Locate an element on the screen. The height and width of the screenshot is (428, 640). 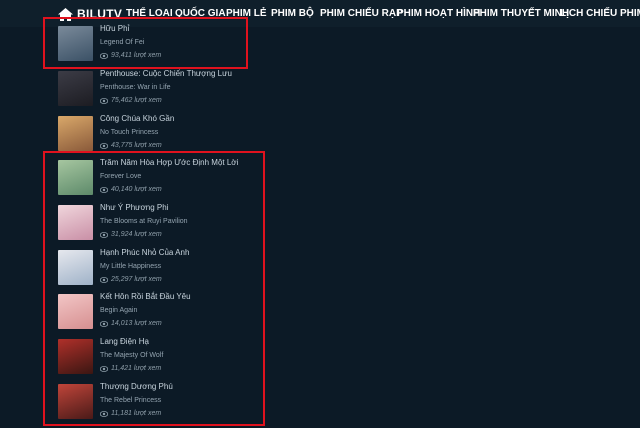
movie-title: Công Chúa Khó Gần is located at coordinates (137, 119).